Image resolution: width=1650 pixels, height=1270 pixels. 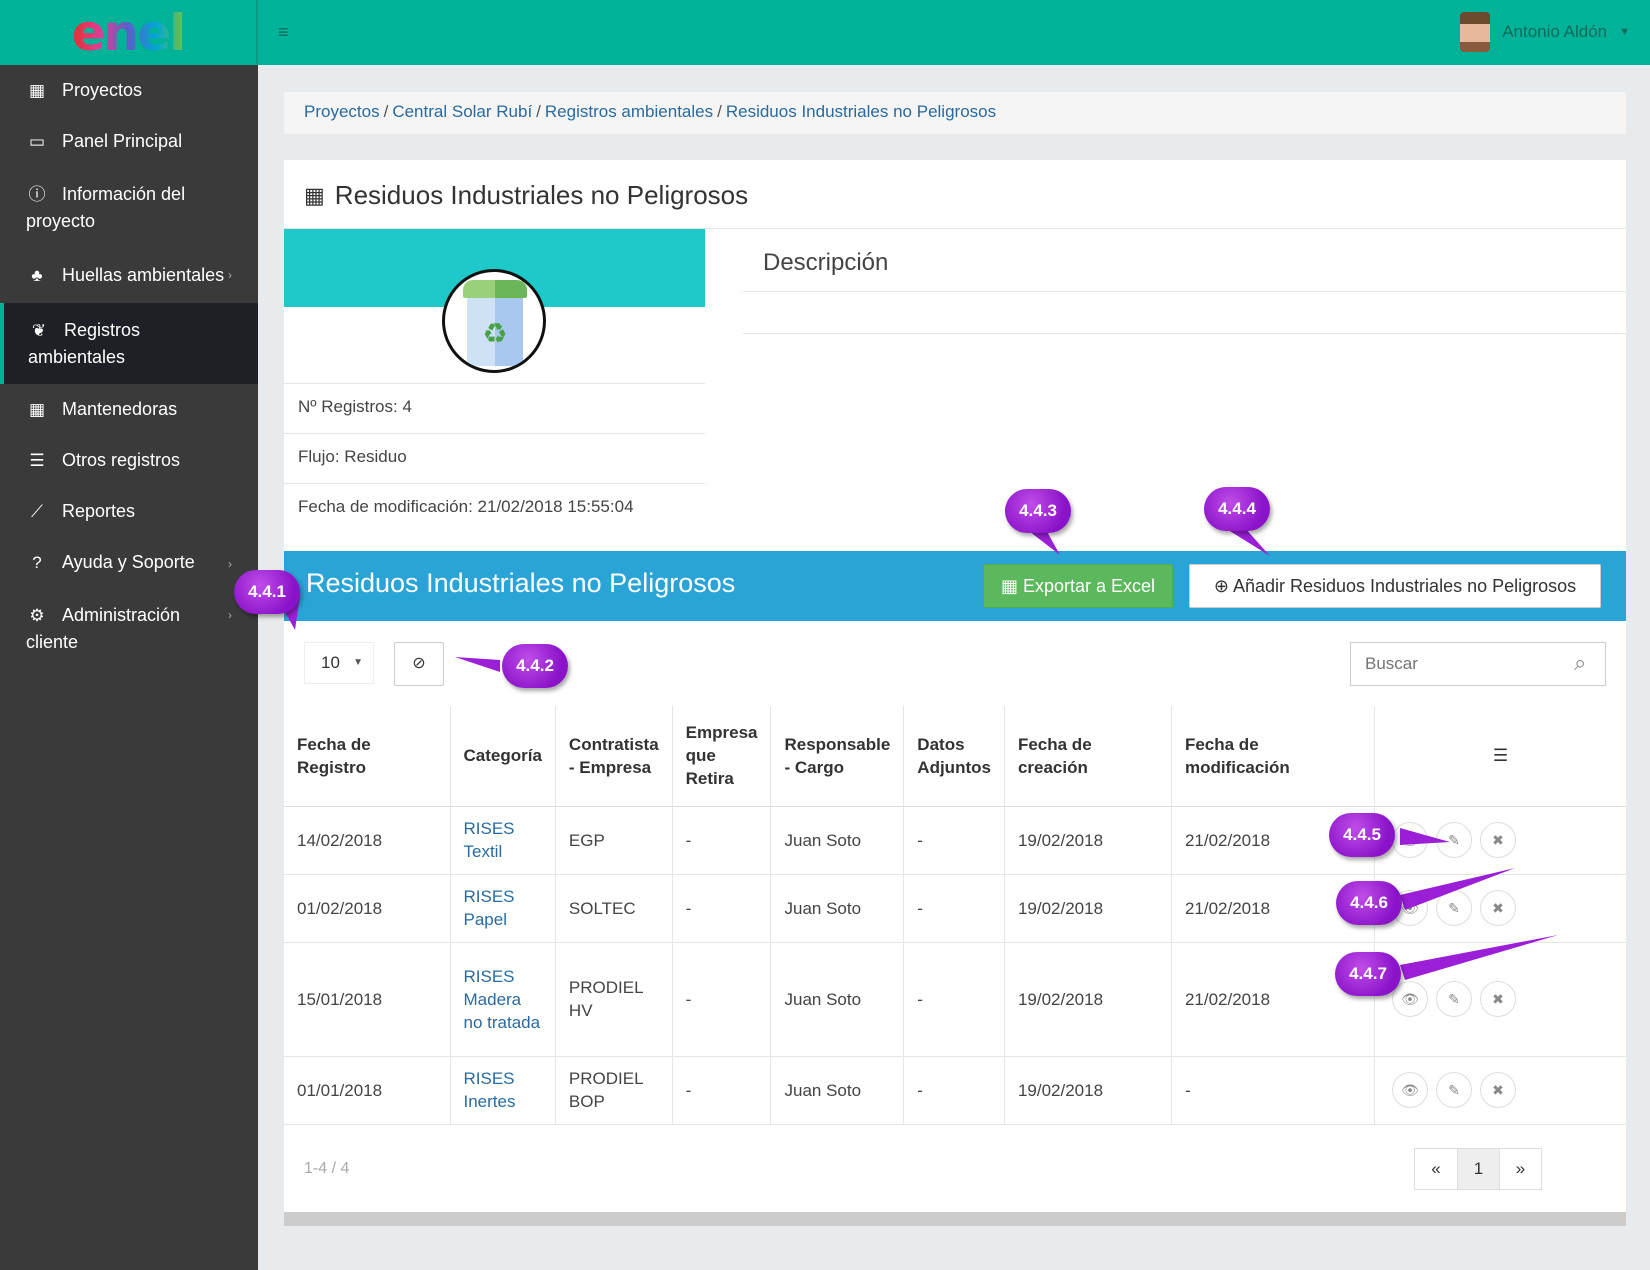 I want to click on sidebar-item-label: Administración cliente, so click(x=103, y=628).